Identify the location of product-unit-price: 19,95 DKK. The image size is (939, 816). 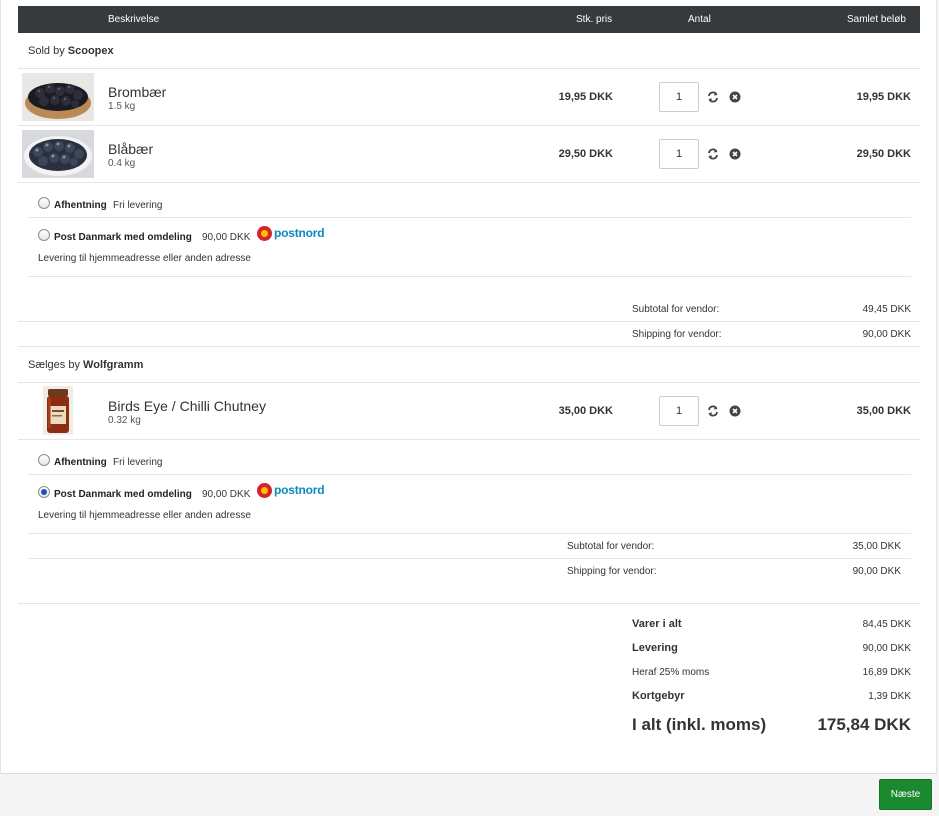
(585, 97).